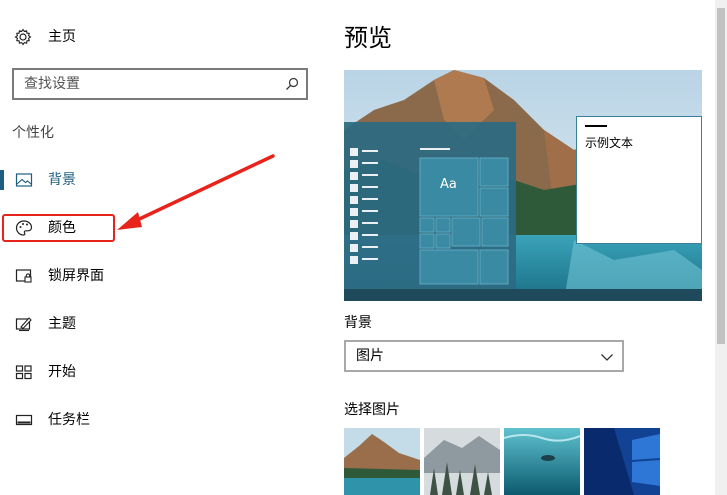 This screenshot has width=727, height=495. I want to click on theme-brush-icon, so click(23, 324).